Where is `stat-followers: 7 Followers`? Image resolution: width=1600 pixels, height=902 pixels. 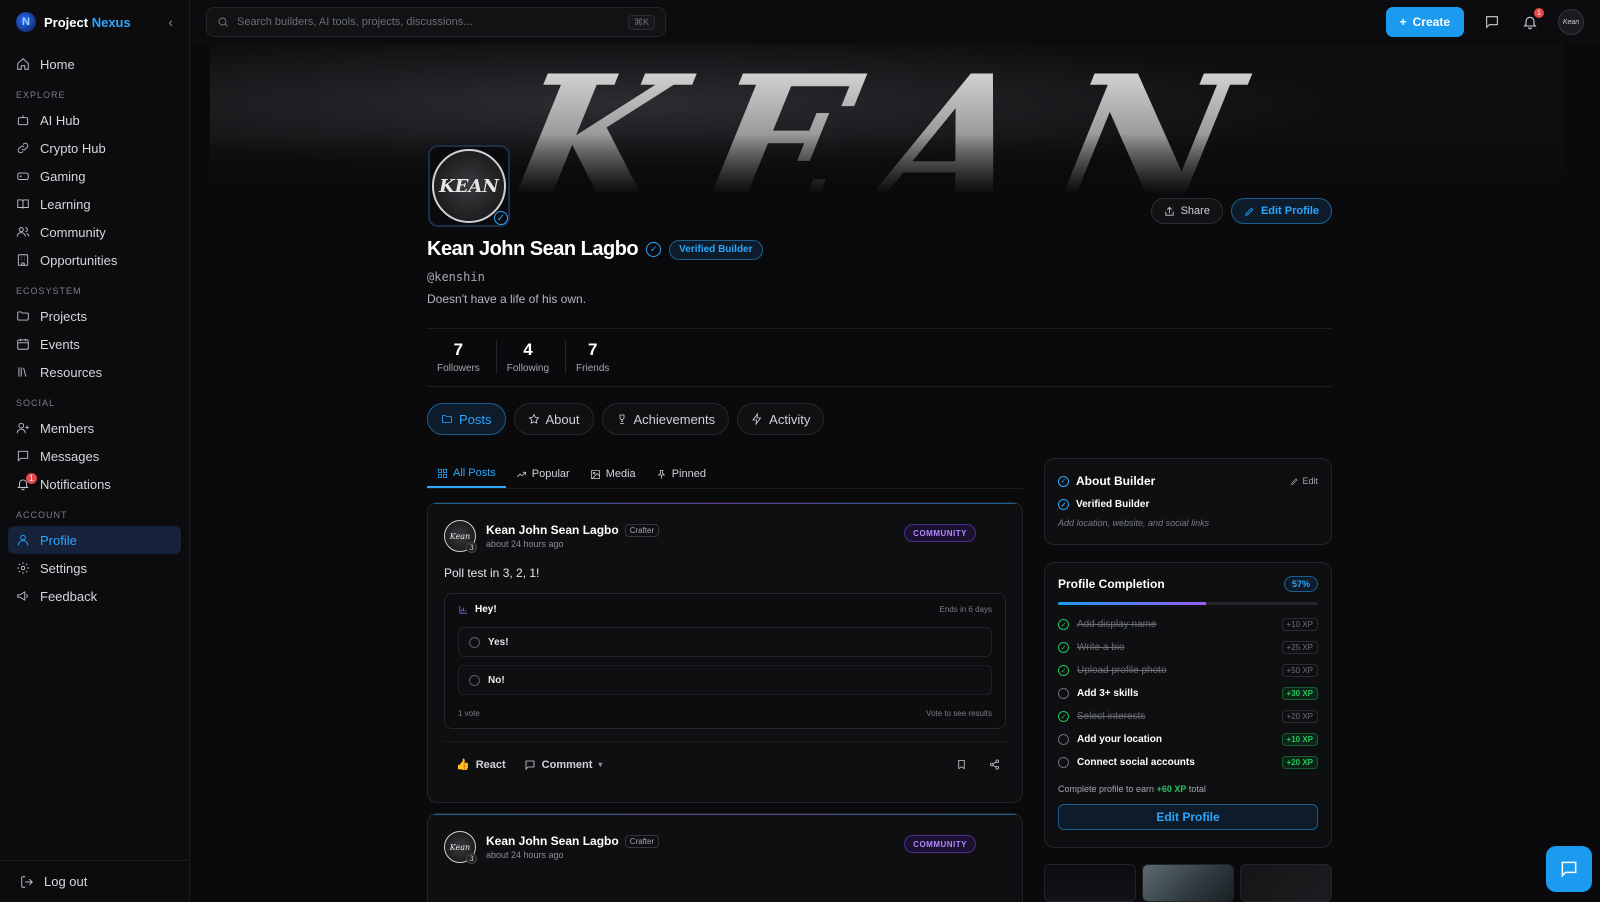 stat-followers: 7 Followers is located at coordinates (462, 357).